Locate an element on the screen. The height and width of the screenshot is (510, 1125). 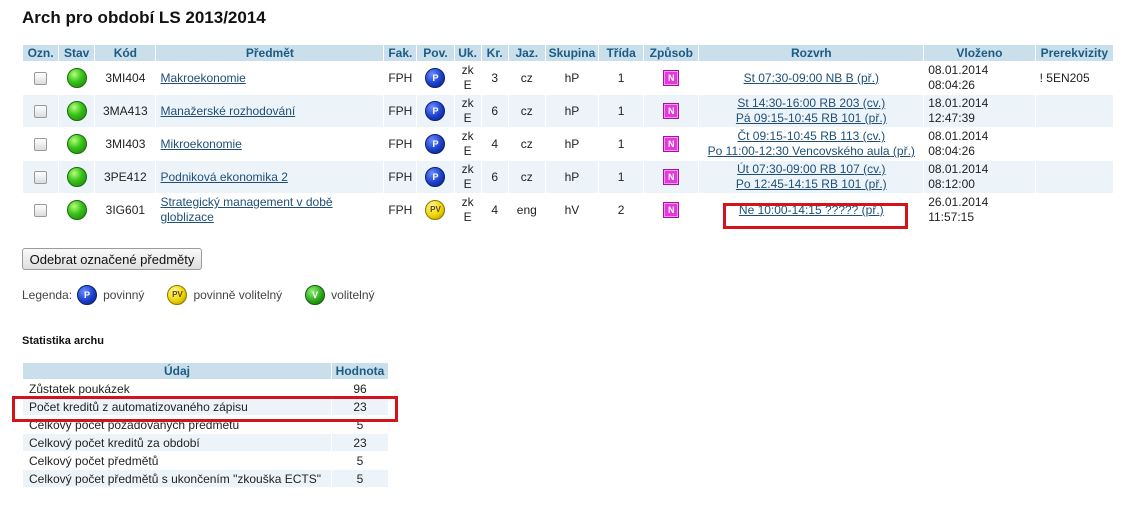
course-code: 3MI404 is located at coordinates (125, 78).